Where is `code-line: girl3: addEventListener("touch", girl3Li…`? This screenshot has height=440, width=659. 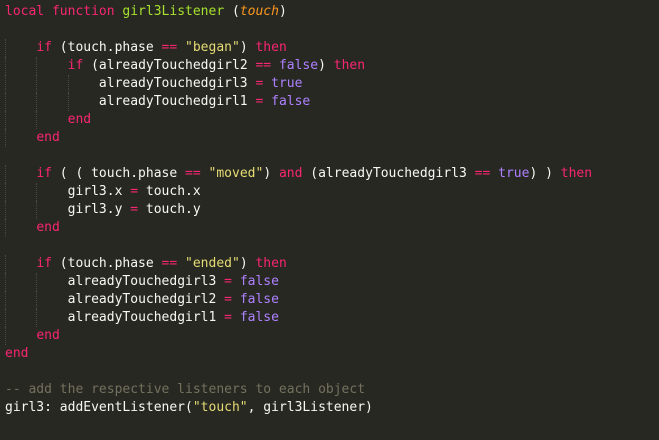
code-line: girl3: addEventListener("touch", girl3Li… is located at coordinates (298, 408).